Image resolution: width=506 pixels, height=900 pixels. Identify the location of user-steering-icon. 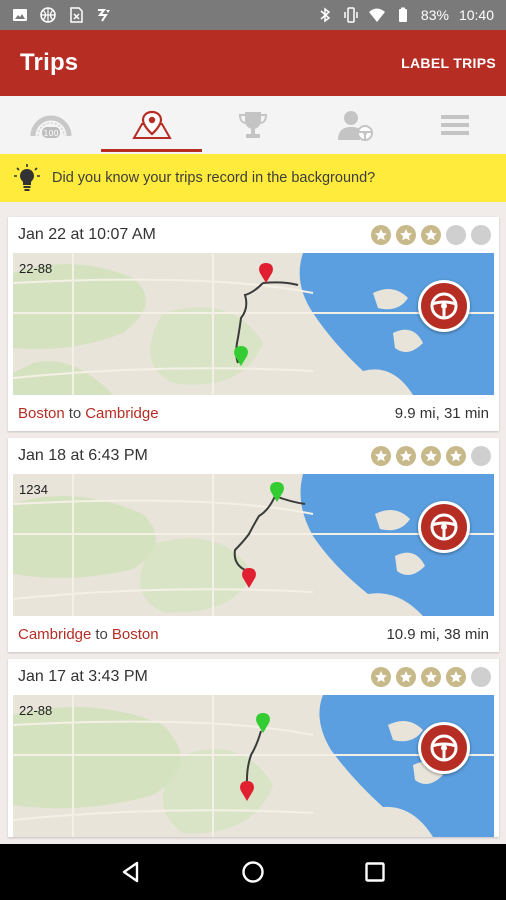
(354, 125).